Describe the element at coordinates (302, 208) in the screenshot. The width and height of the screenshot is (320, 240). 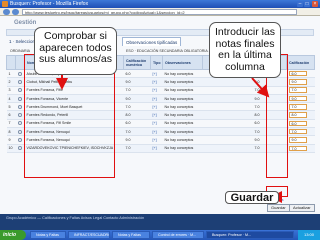
I see `update-button: Actualizar` at that location.